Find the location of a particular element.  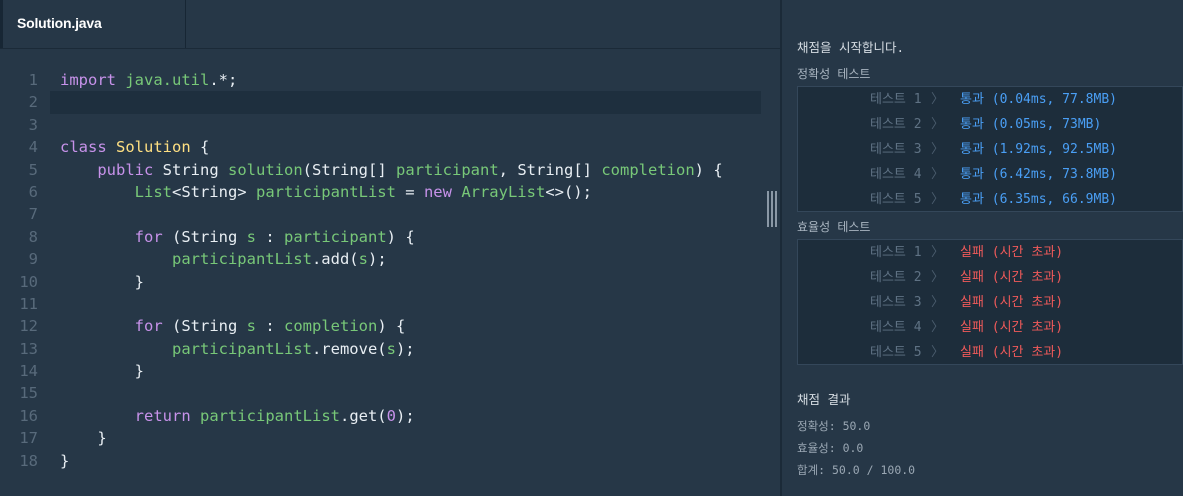

line-number: 1 is located at coordinates (33, 80).